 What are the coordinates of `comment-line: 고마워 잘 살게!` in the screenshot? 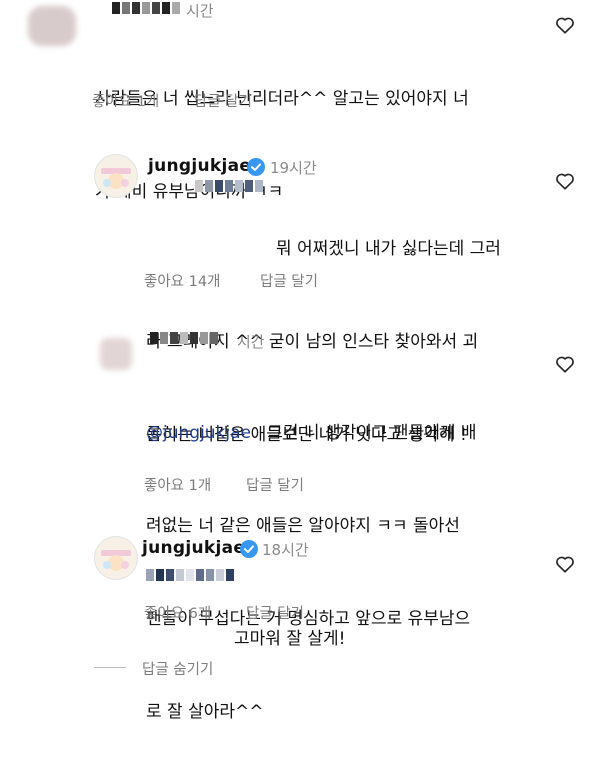 It's located at (290, 639).